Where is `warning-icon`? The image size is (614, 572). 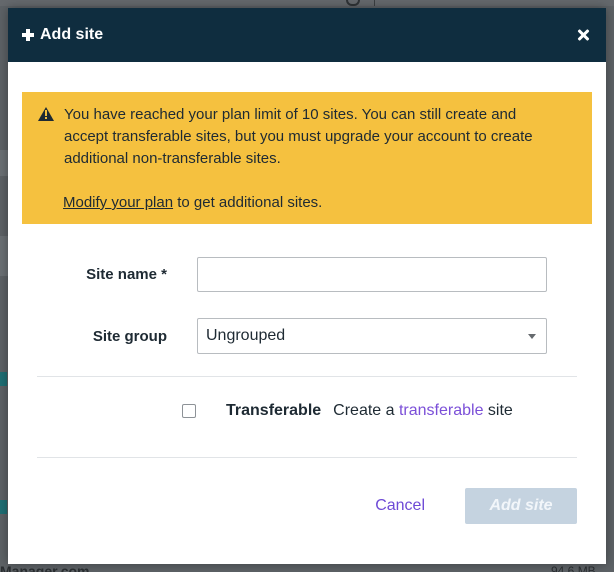 warning-icon is located at coordinates (46, 114).